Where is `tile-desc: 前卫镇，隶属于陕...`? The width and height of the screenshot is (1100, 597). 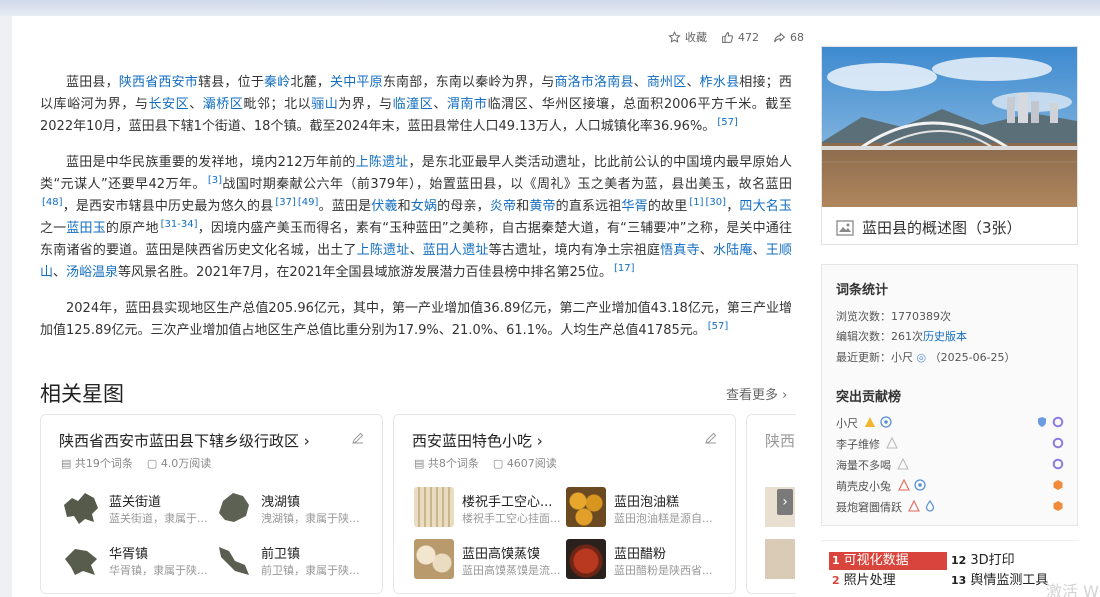
tile-desc: 前卫镇，隶属于陕... is located at coordinates (310, 570).